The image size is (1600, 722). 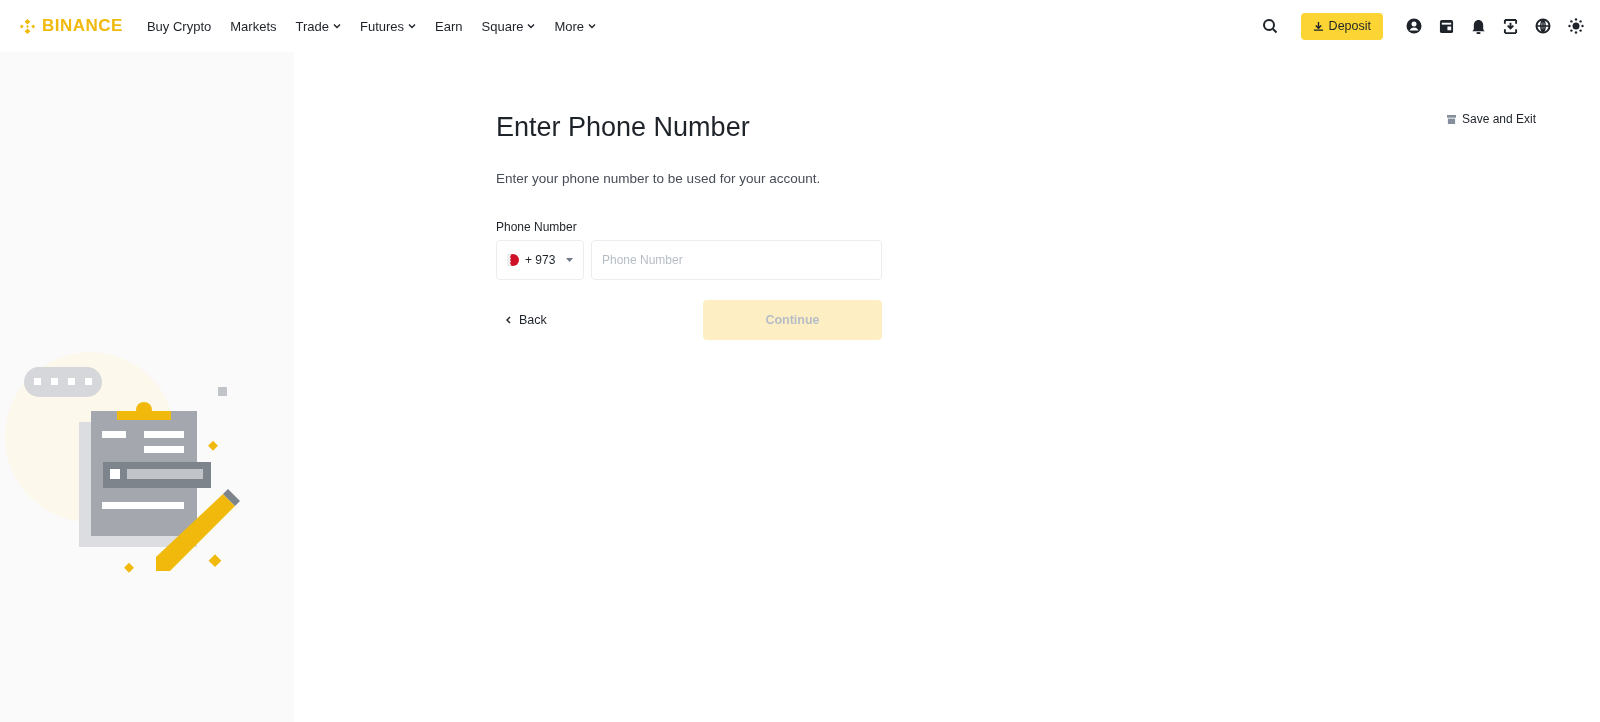 What do you see at coordinates (659, 178) in the screenshot?
I see `page-subtitle: Enter your phone number to be used for your account.` at bounding box center [659, 178].